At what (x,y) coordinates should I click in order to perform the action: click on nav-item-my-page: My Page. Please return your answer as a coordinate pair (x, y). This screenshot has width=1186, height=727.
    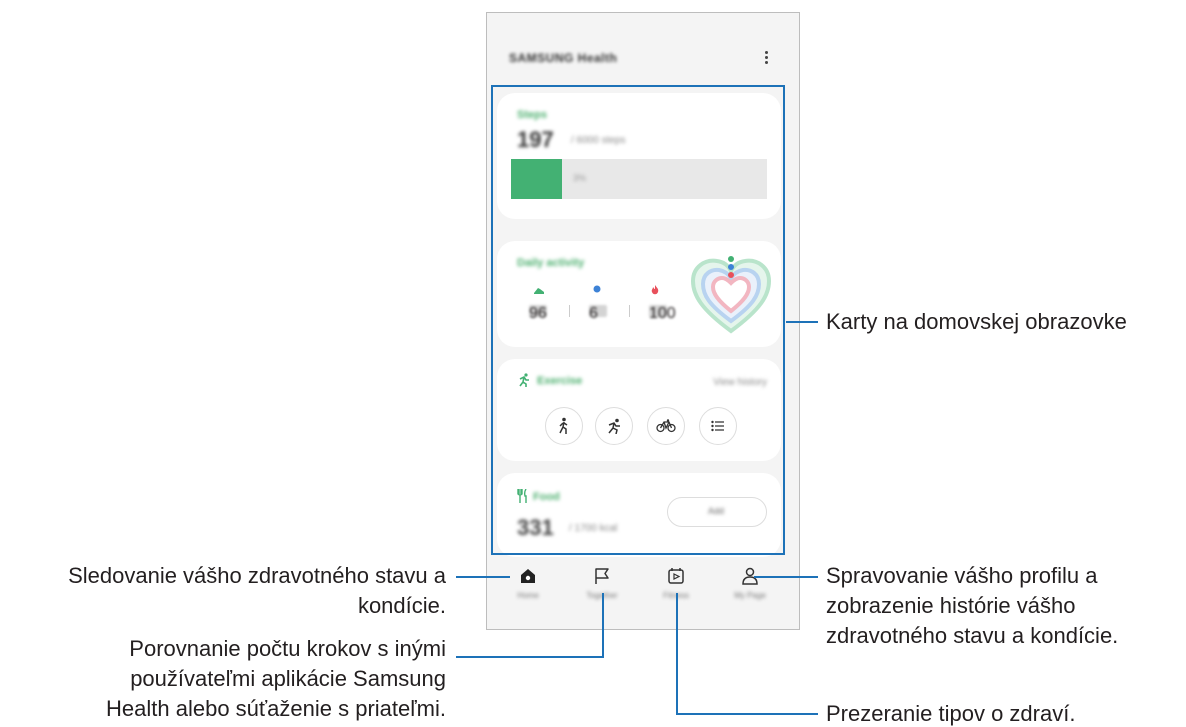
    Looking at the image, I should click on (750, 587).